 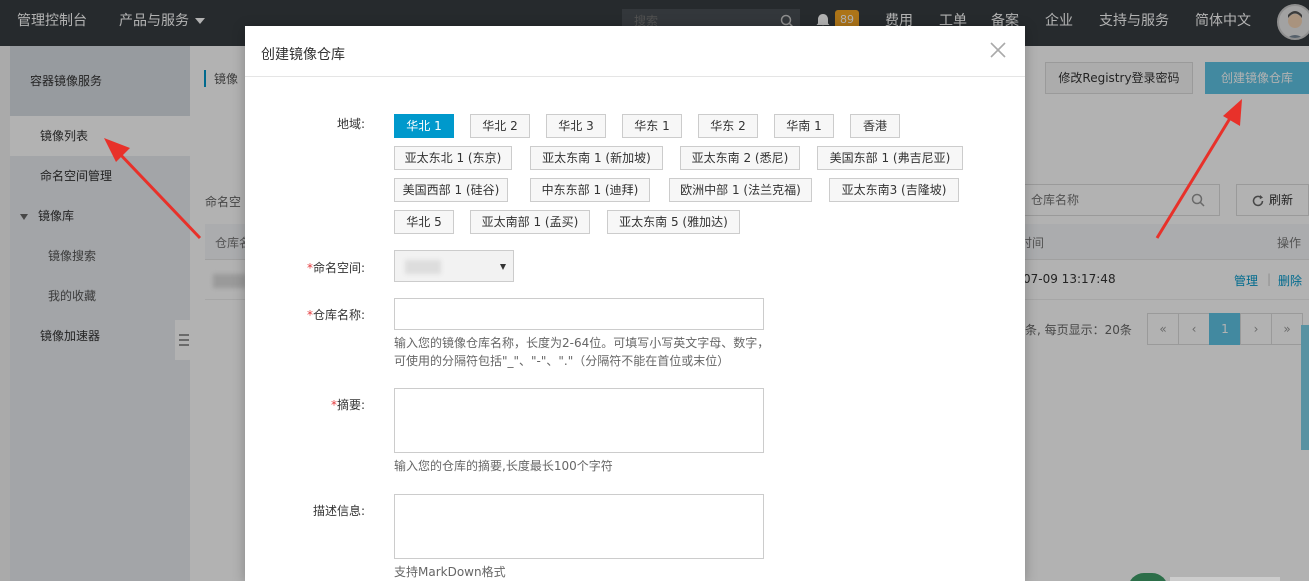 What do you see at coordinates (424, 126) in the screenshot?
I see `region-option-cn-north-1: 华北 1` at bounding box center [424, 126].